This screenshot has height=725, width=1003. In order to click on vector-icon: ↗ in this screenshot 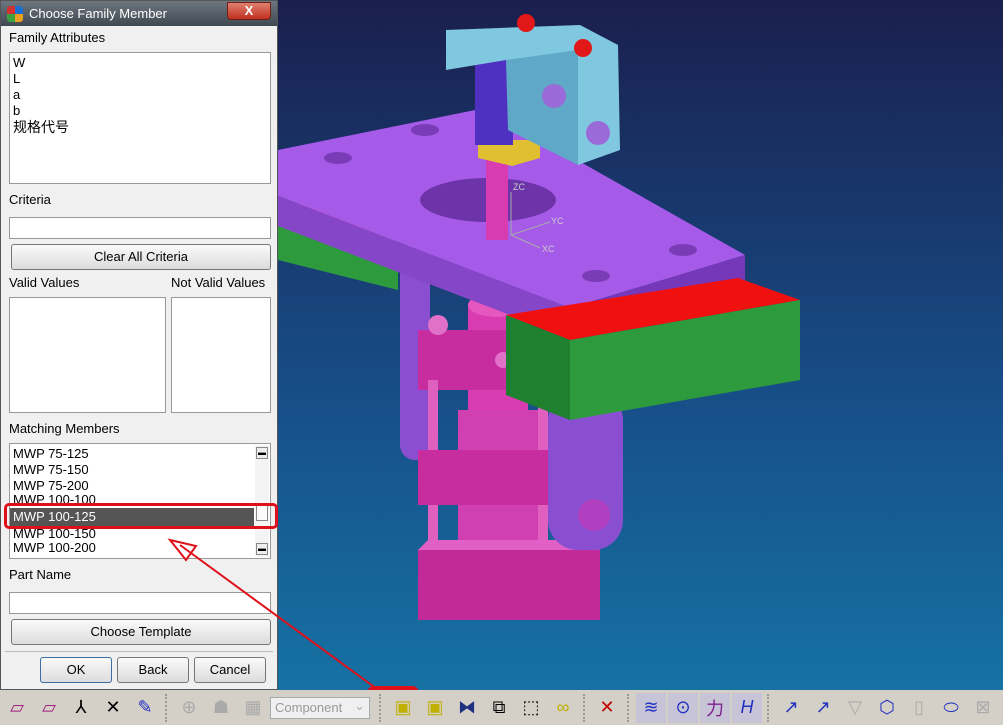, I will do `click(791, 708)`.